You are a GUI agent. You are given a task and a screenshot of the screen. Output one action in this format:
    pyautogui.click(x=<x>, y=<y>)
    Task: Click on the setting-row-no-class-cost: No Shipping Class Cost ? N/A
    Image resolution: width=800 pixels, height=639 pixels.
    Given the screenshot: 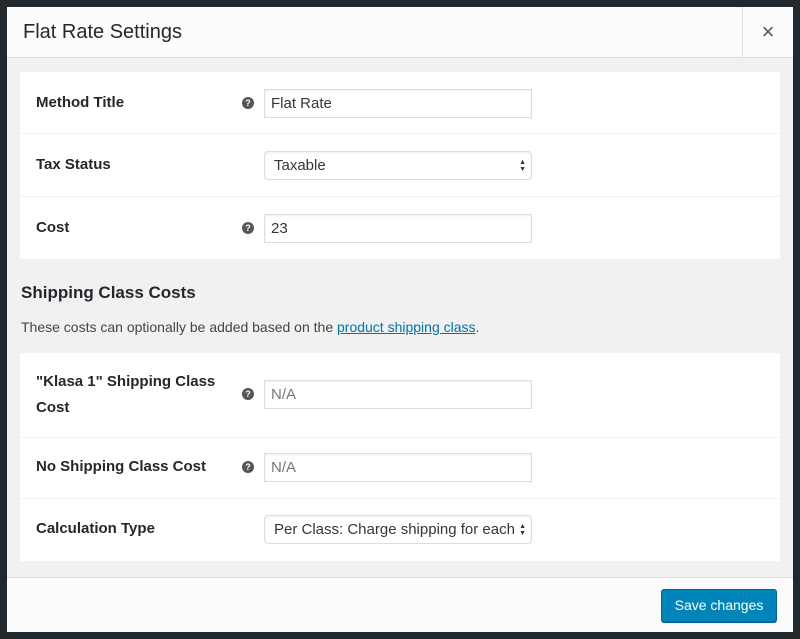 What is the action you would take?
    pyautogui.click(x=400, y=468)
    